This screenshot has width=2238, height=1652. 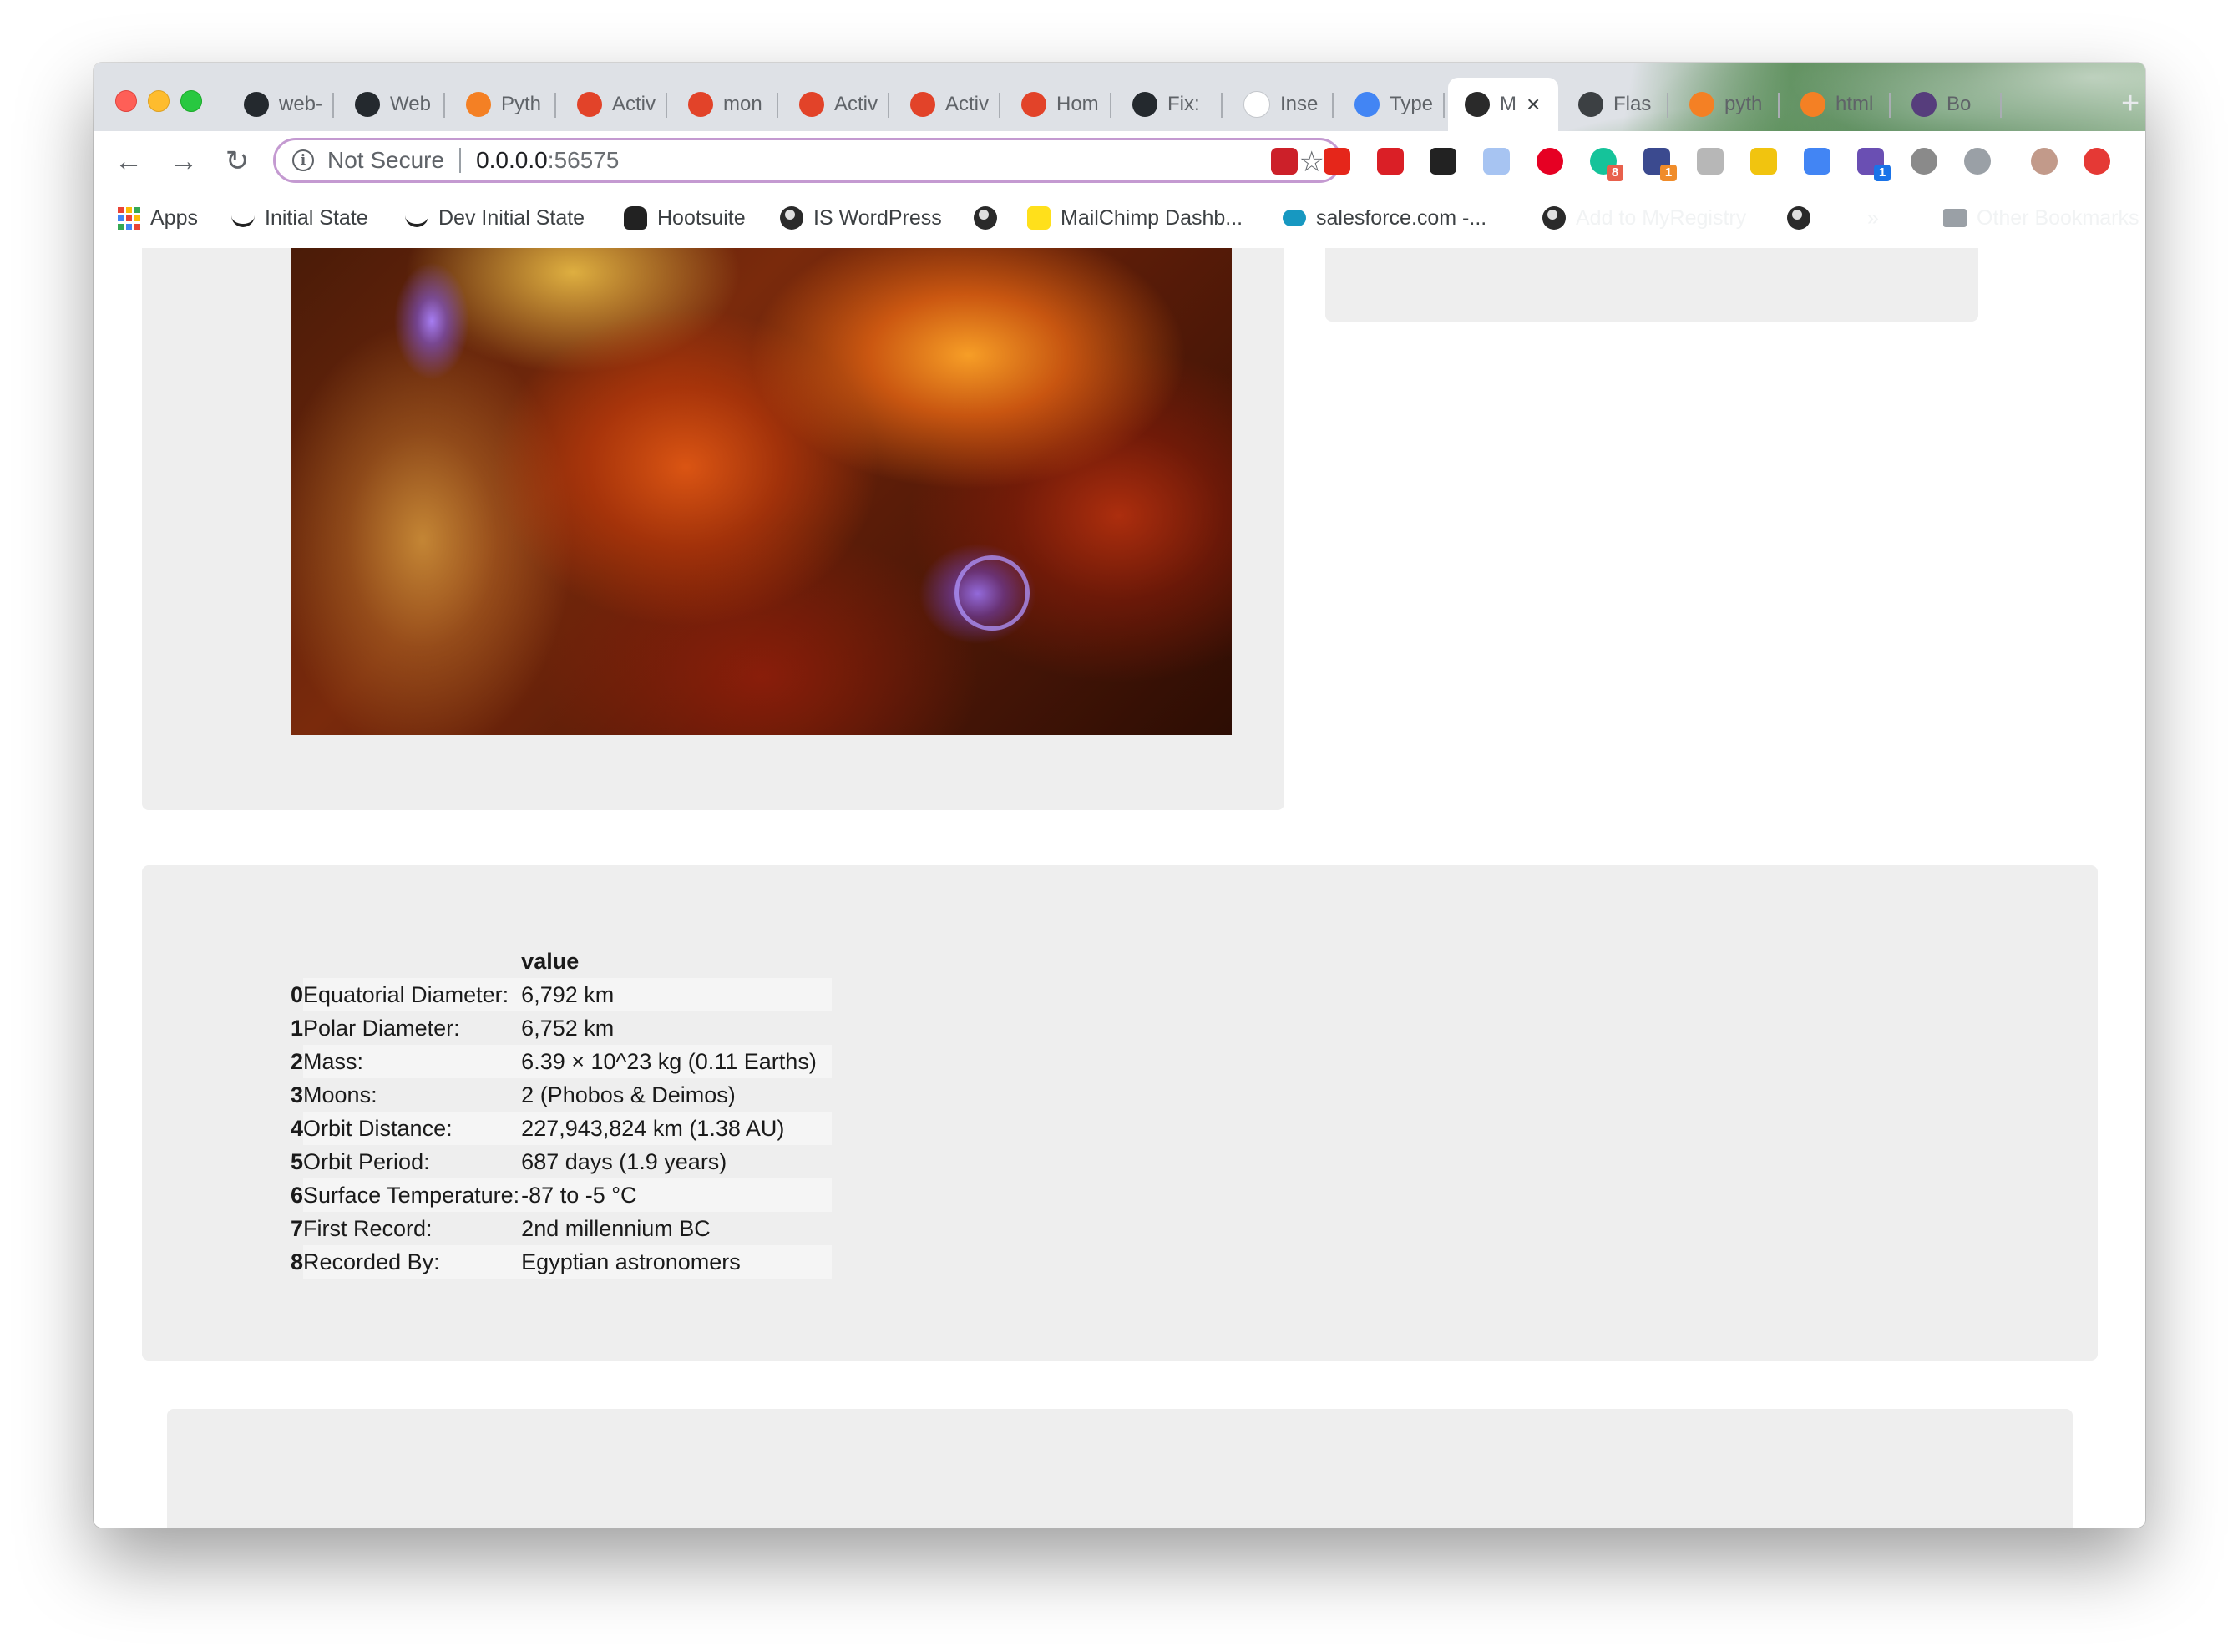 What do you see at coordinates (1615, 104) in the screenshot?
I see `browser-tab: Flas` at bounding box center [1615, 104].